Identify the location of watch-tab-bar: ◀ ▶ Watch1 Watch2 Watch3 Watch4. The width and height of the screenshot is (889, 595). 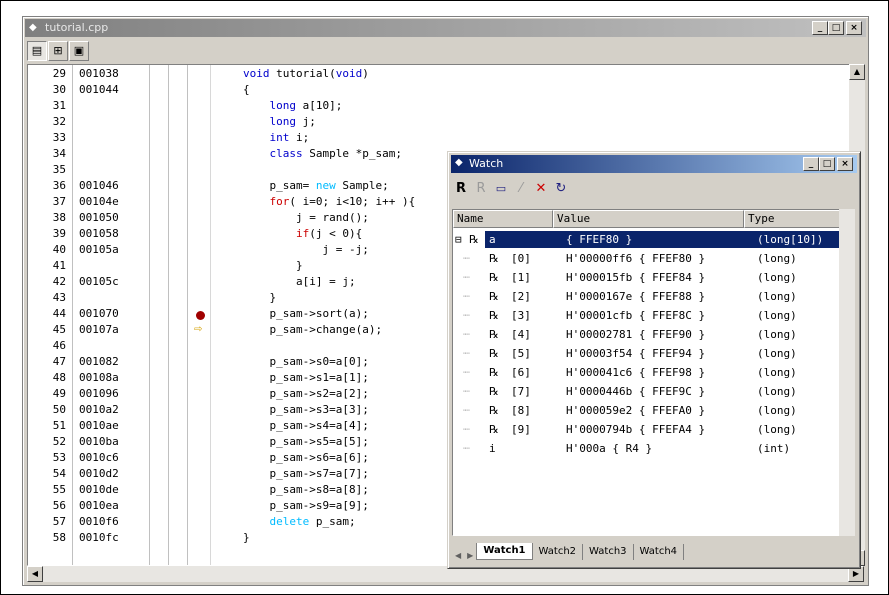
(652, 550).